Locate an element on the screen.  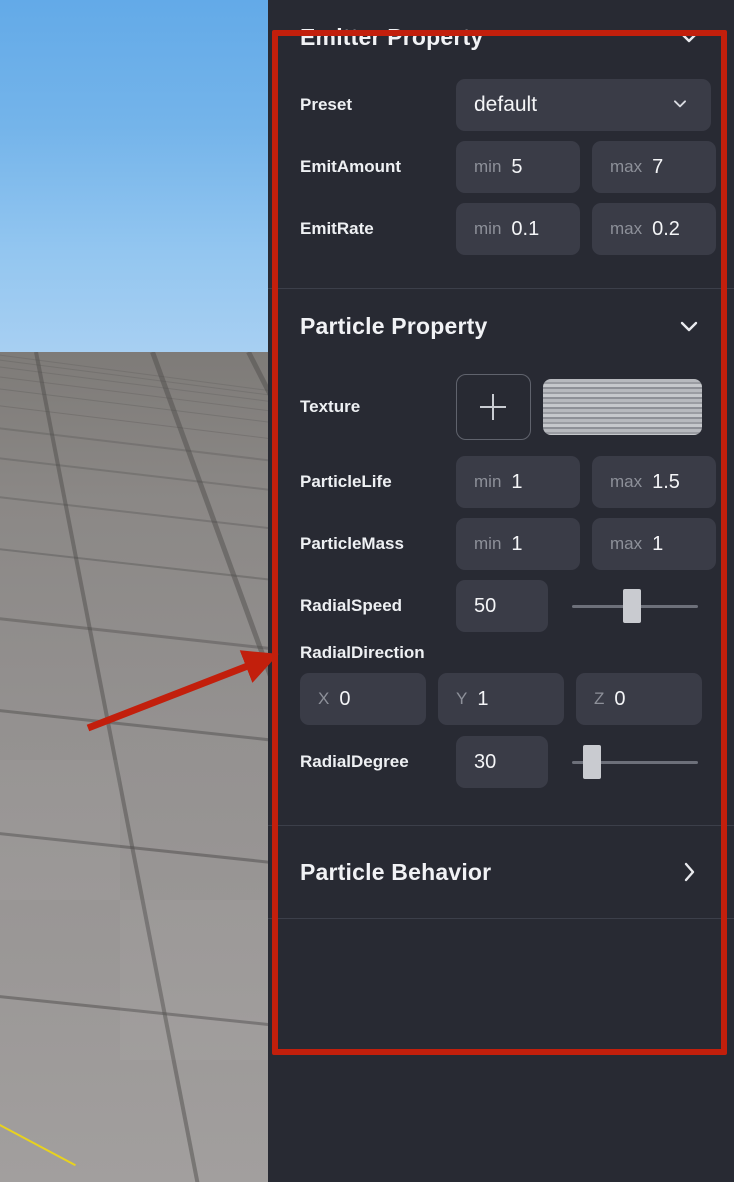
radial-direction-x-input: X 0 is located at coordinates (363, 699).